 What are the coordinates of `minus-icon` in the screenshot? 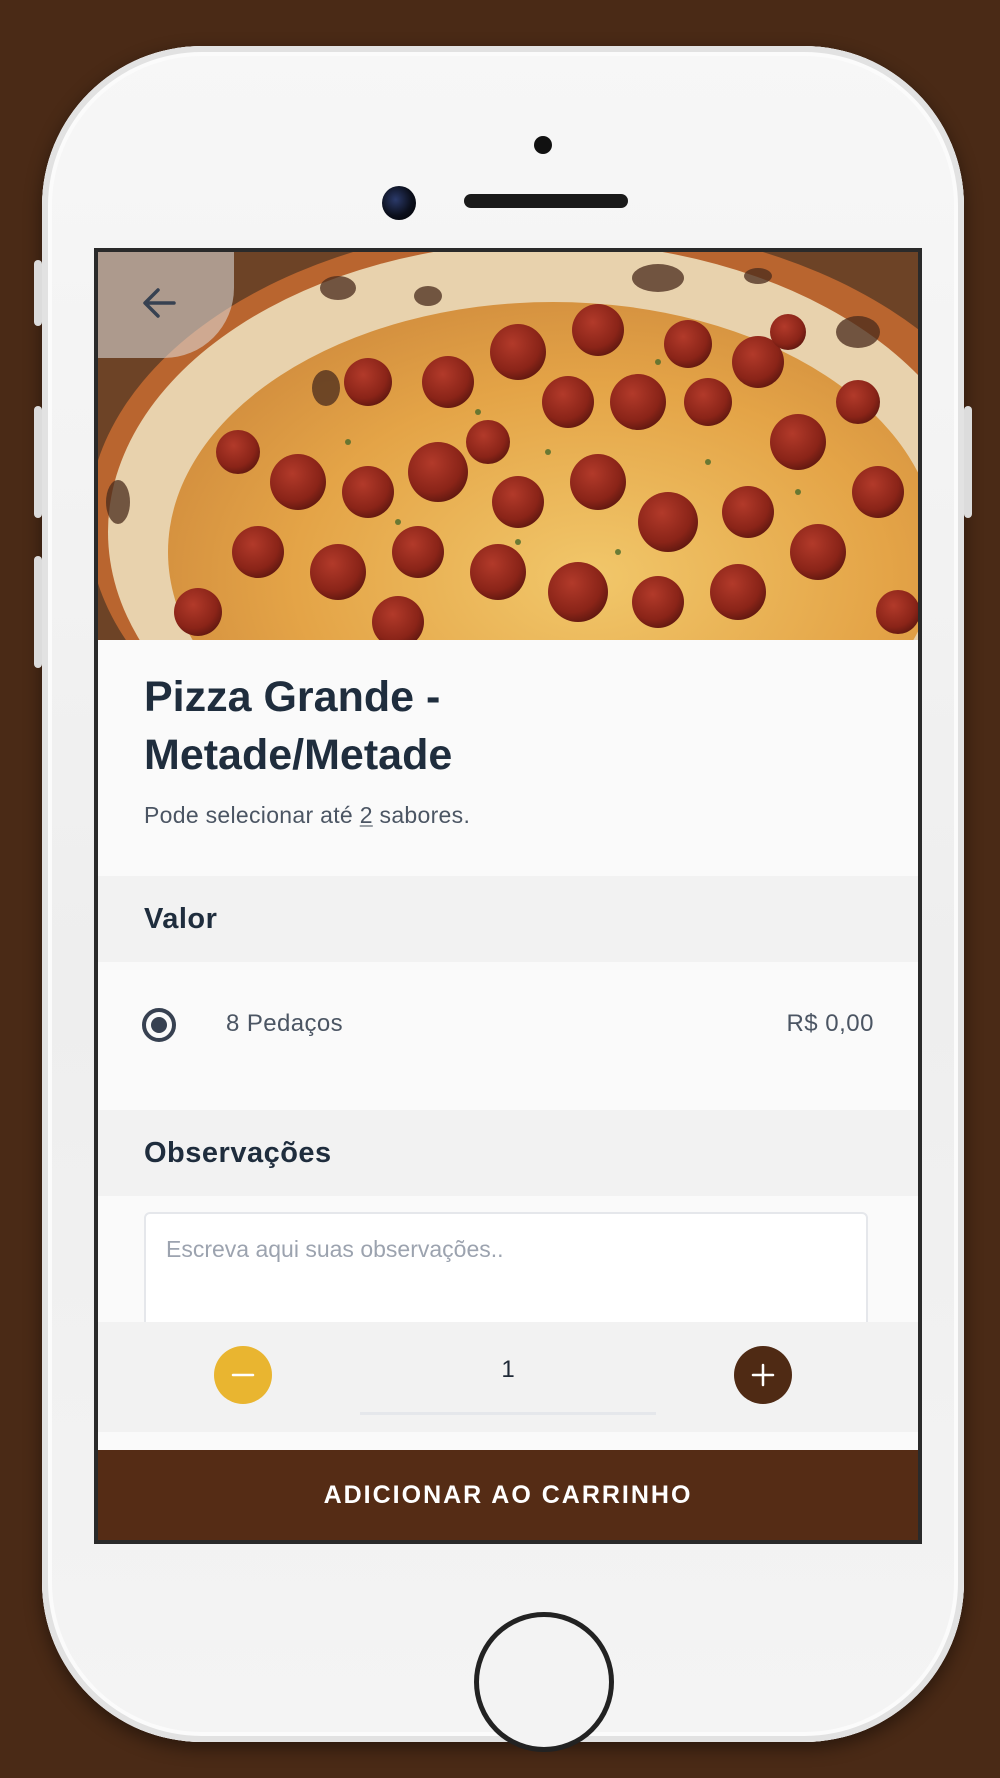 It's located at (243, 1375).